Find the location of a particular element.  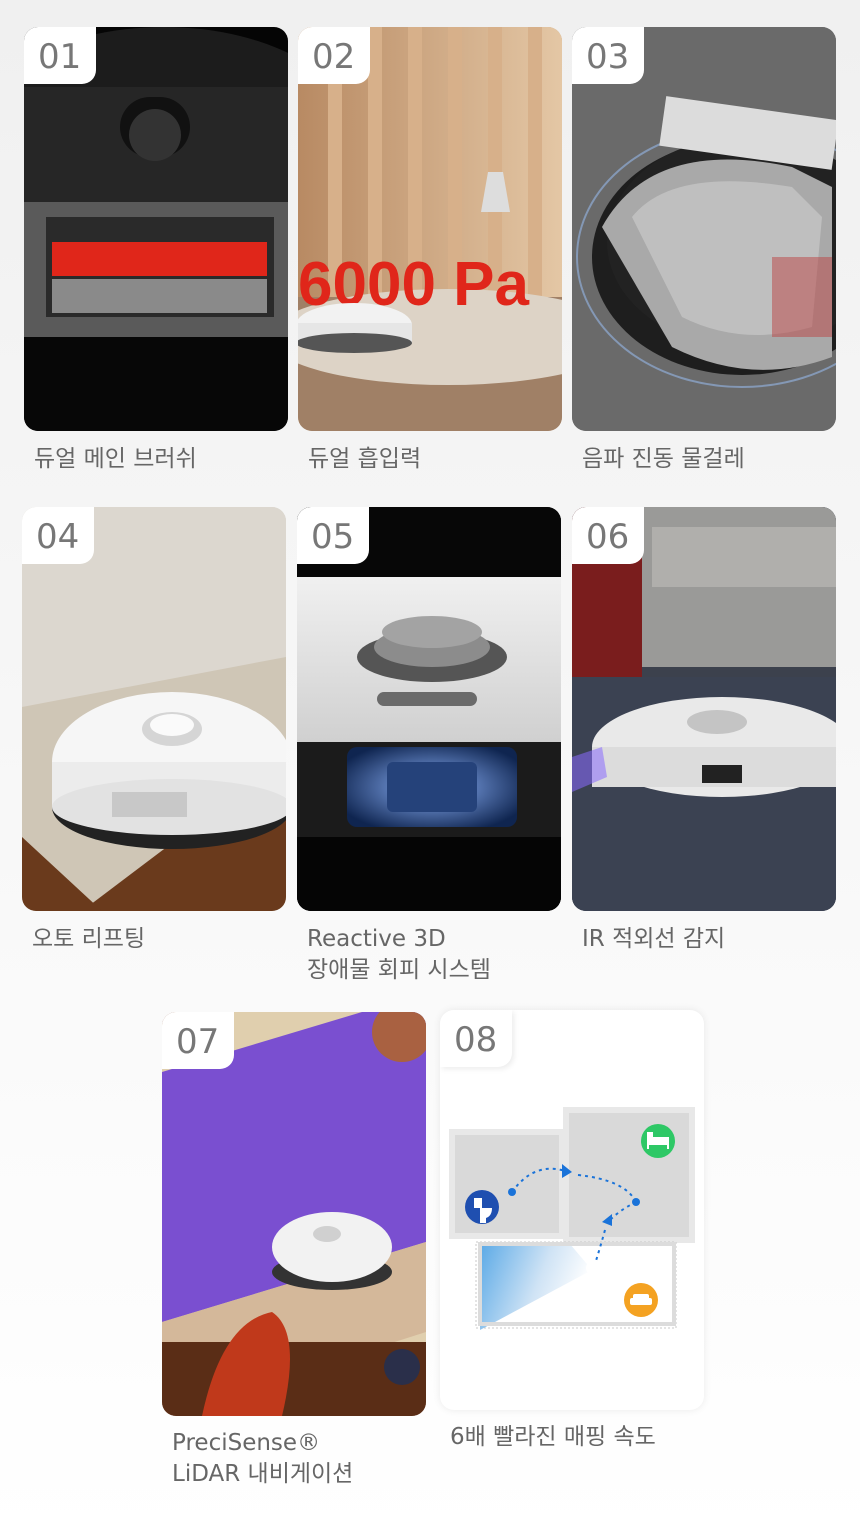

feature-number: 02 is located at coordinates (334, 55).